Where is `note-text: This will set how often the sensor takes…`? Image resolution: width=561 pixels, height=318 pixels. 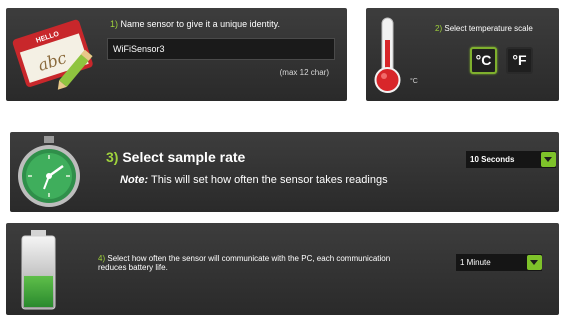
note-text: This will set how often the sensor takes… is located at coordinates (269, 180).